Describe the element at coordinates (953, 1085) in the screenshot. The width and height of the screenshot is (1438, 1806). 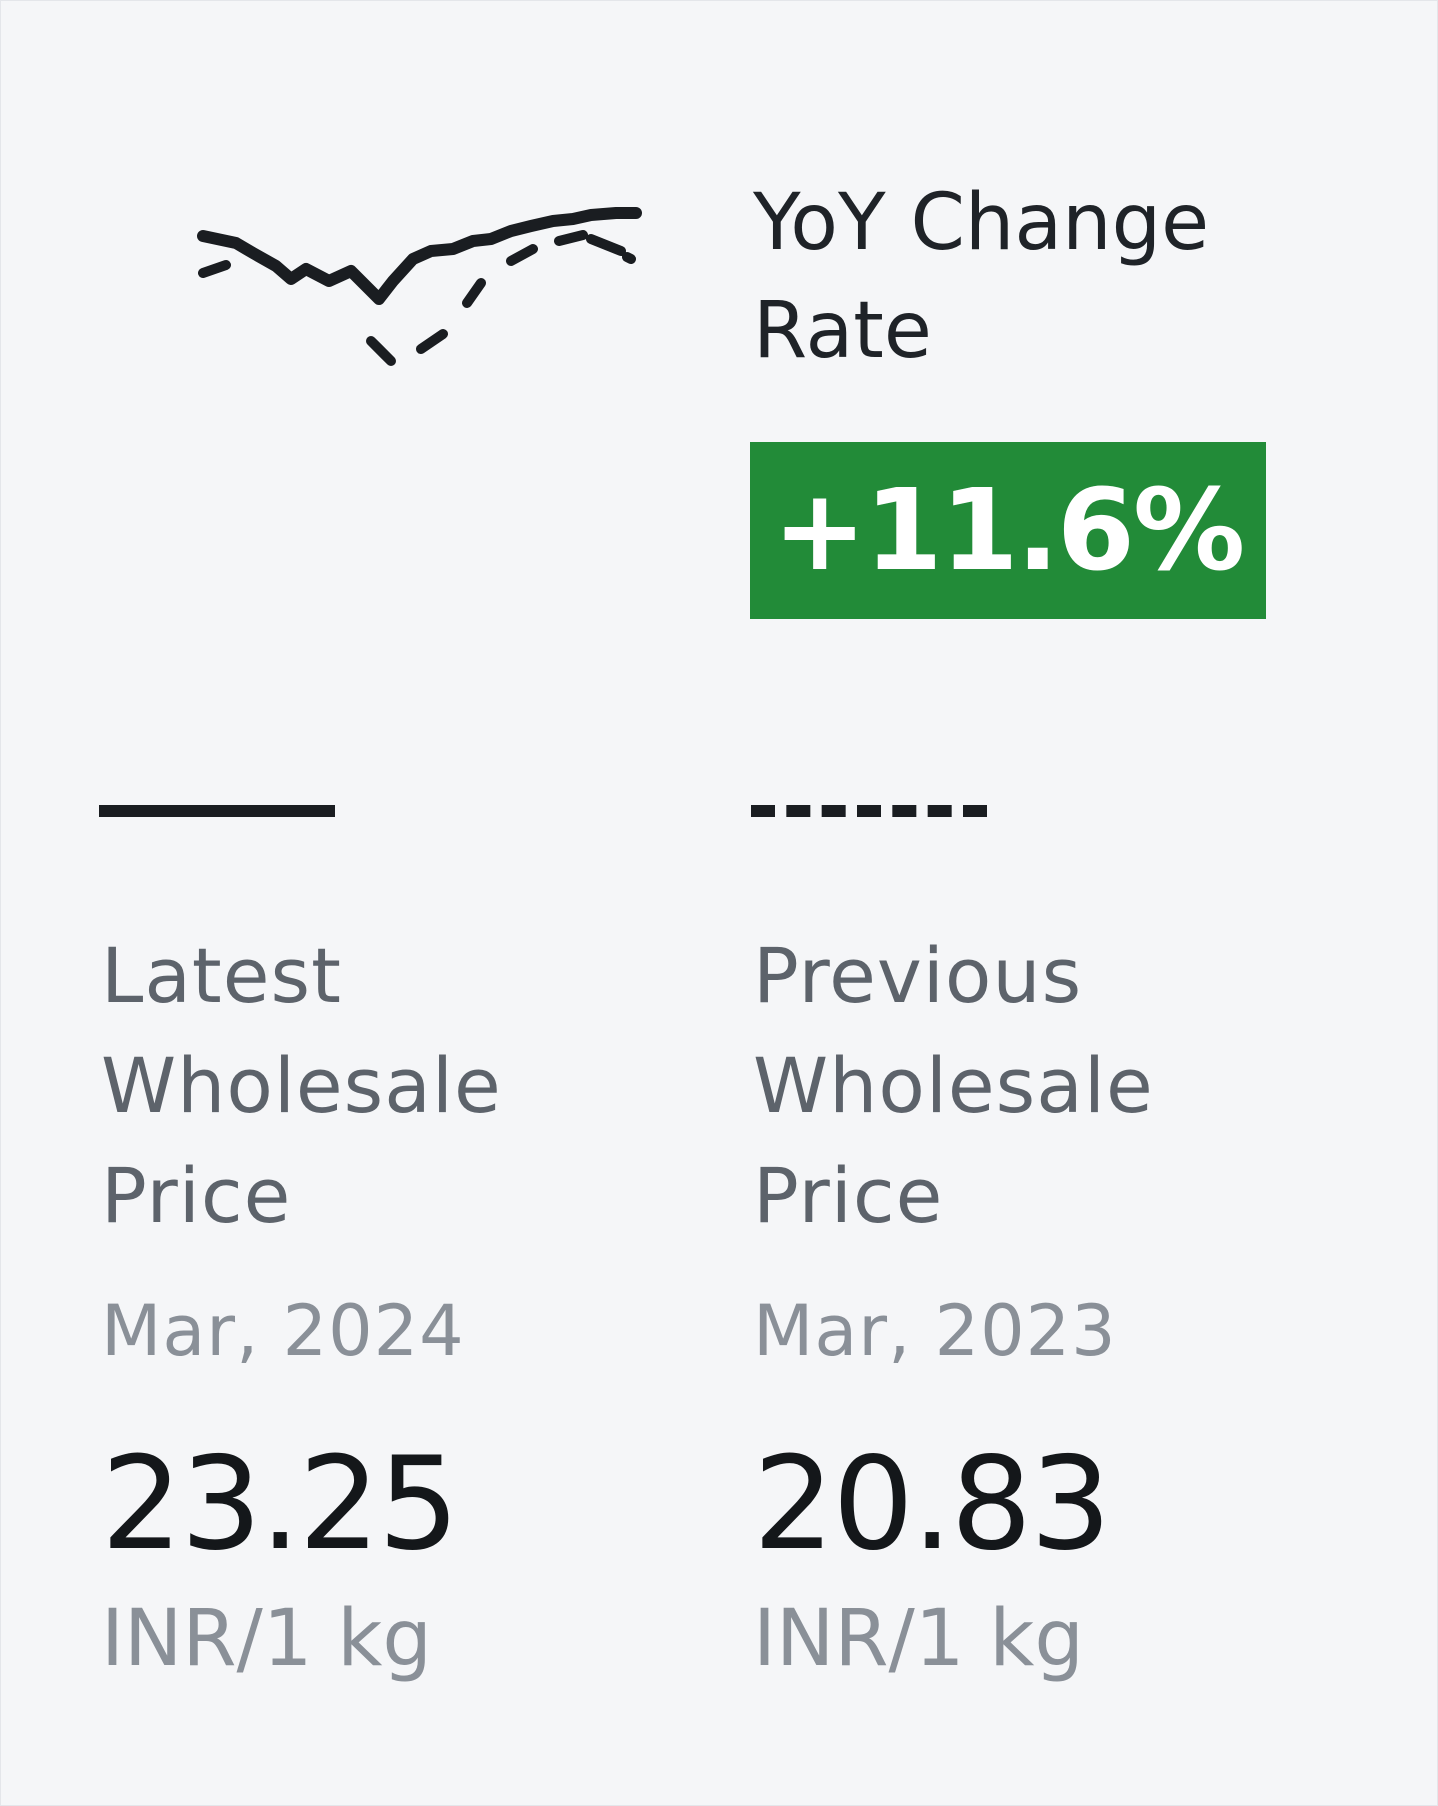
I see `previous-price-title: Previous Wholesale Price` at that location.